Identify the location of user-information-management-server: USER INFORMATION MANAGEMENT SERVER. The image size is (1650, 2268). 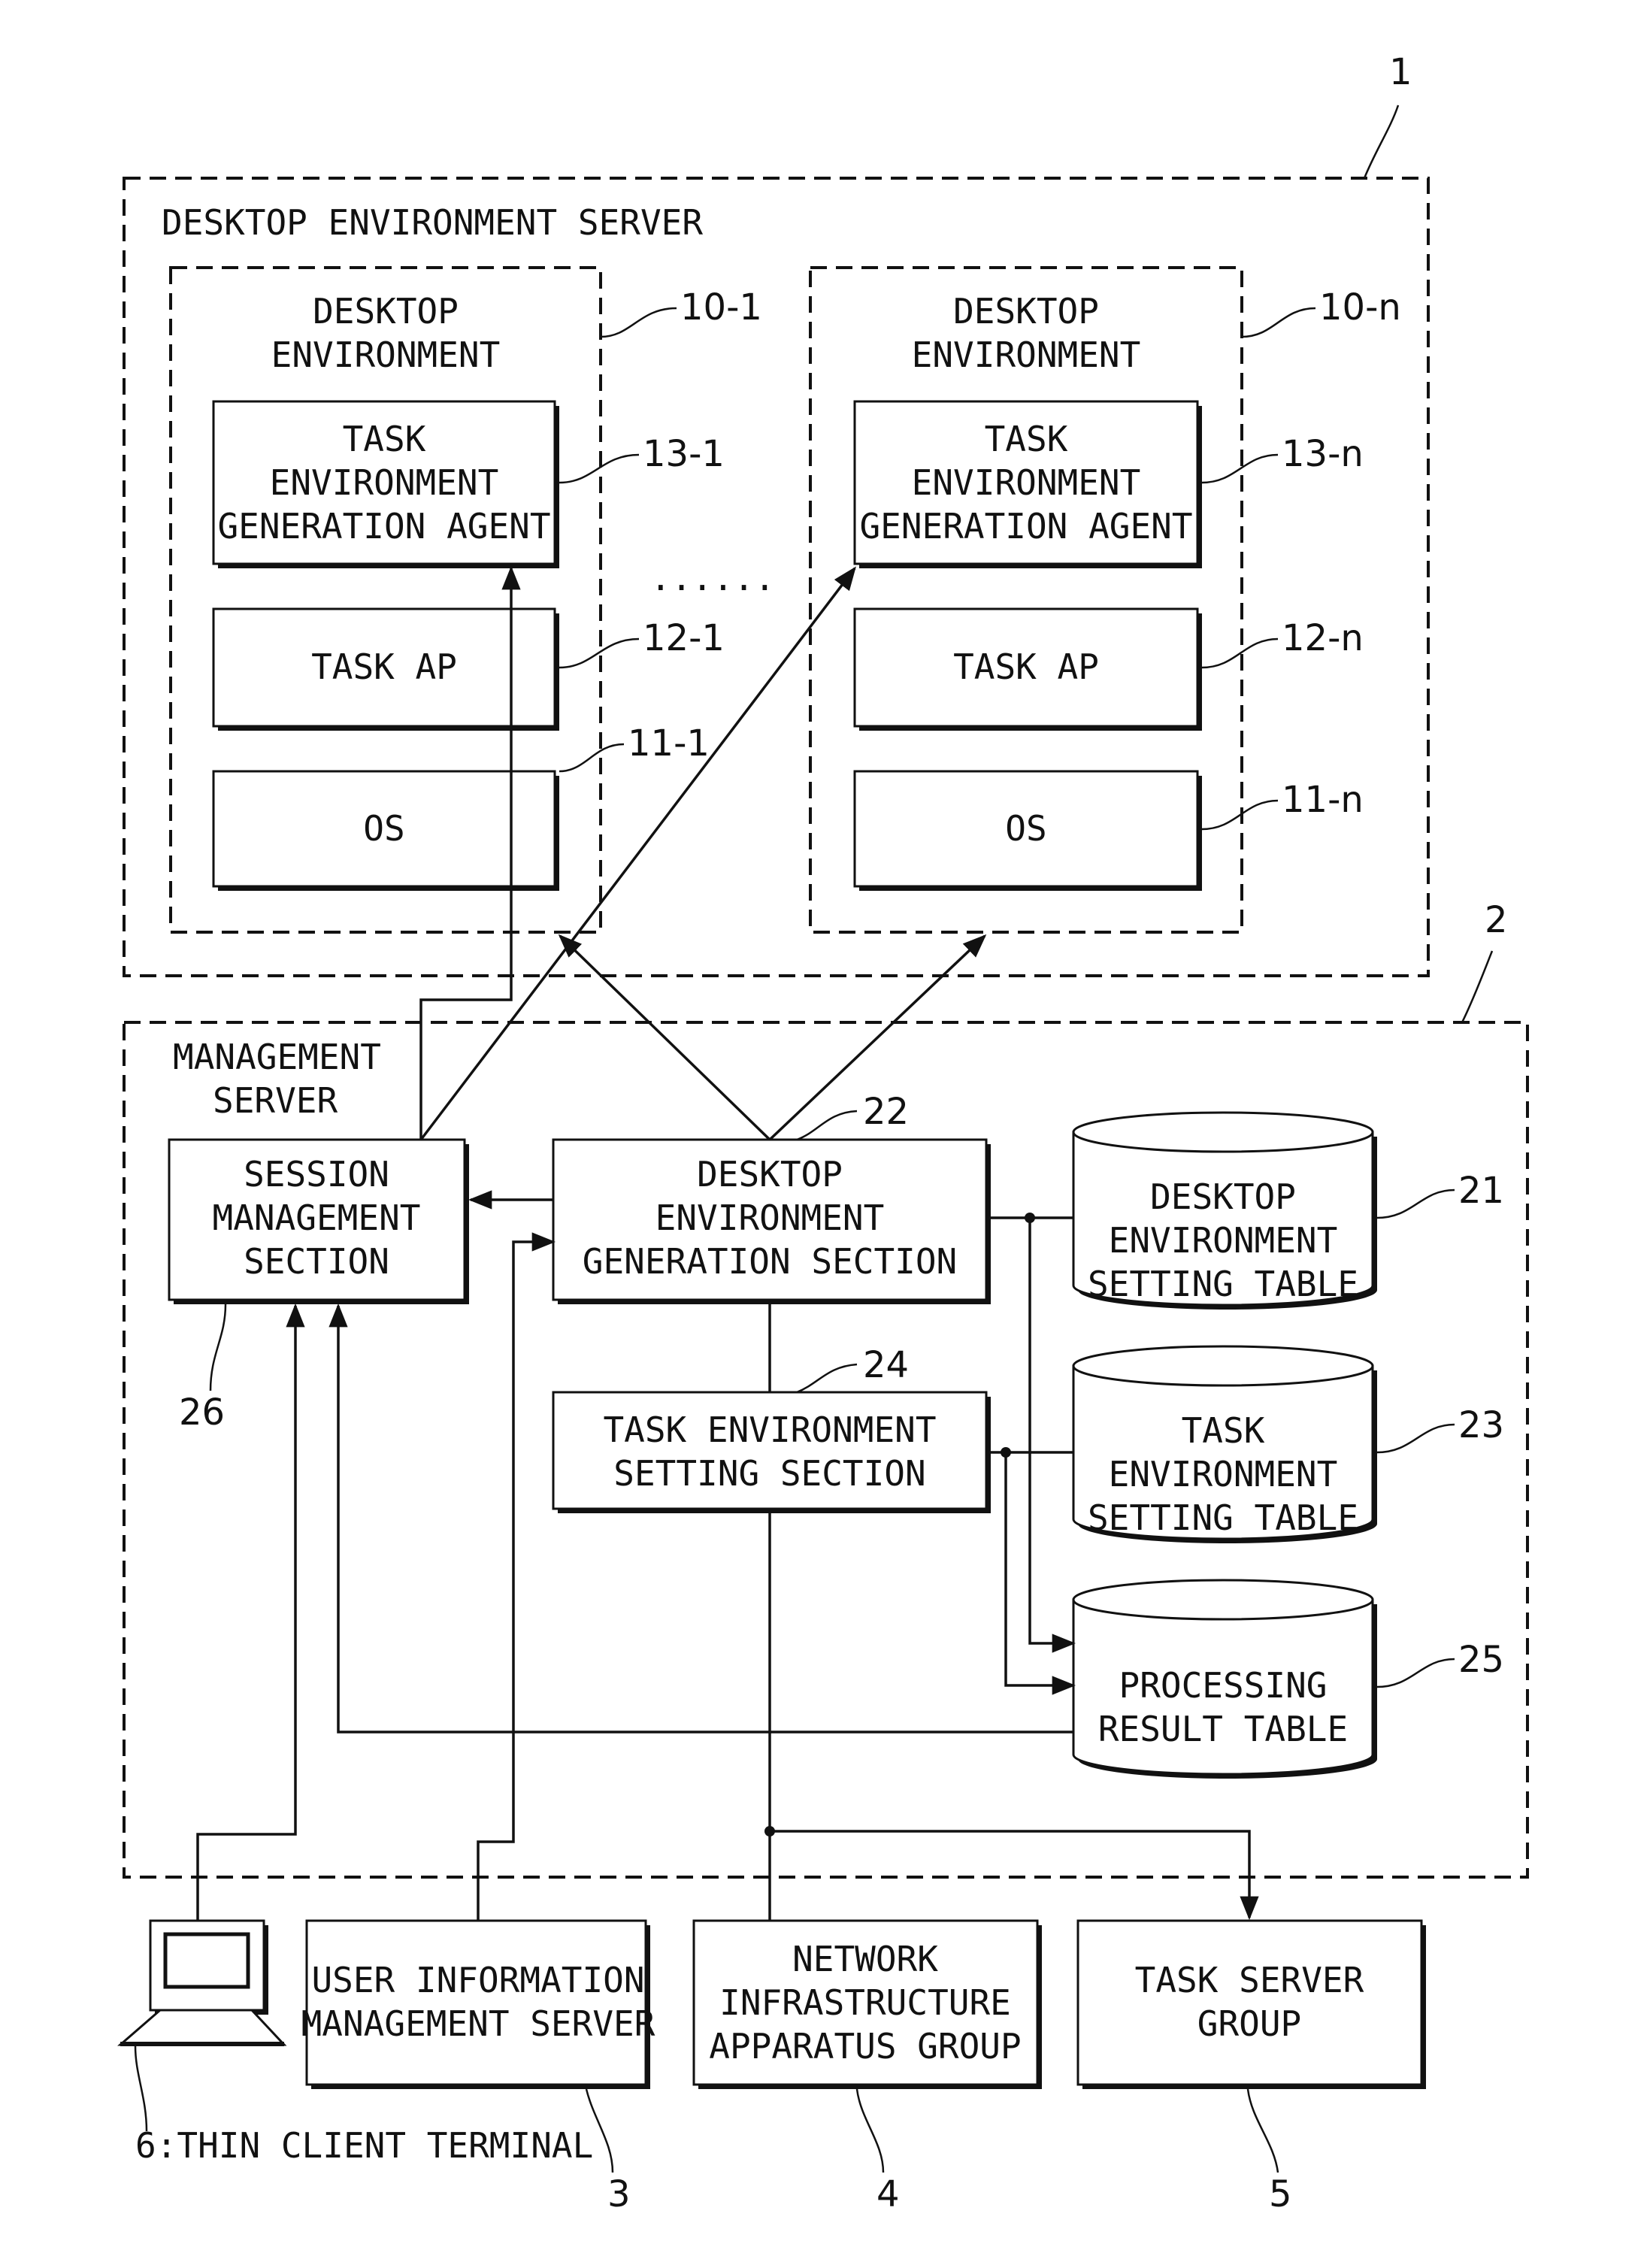
(478, 2004).